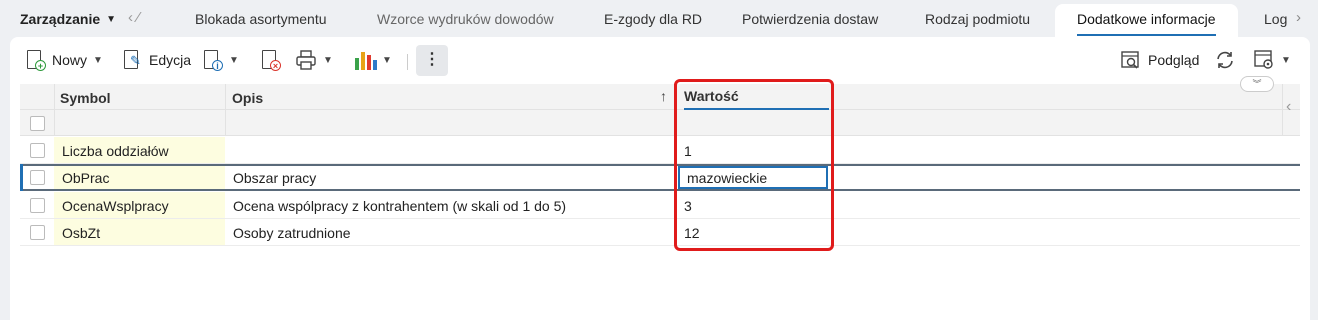 Image resolution: width=1318 pixels, height=320 pixels. What do you see at coordinates (139, 150) in the screenshot?
I see `cell-symbol: Liczba oddziałów` at bounding box center [139, 150].